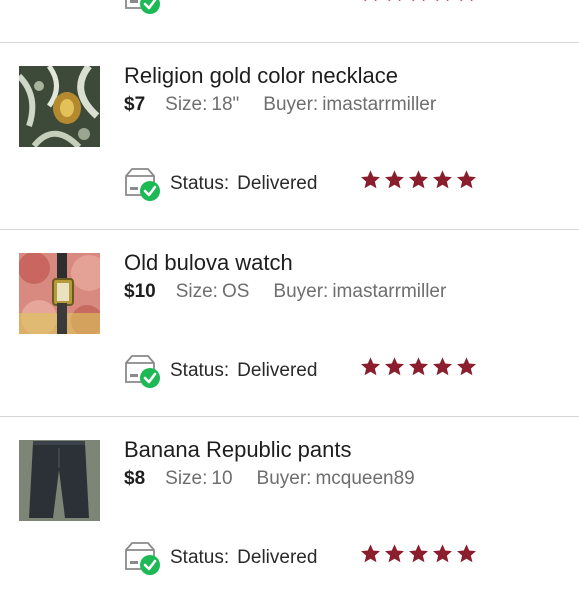 This screenshot has height=604, width=579. I want to click on size-value: 10, so click(222, 478).